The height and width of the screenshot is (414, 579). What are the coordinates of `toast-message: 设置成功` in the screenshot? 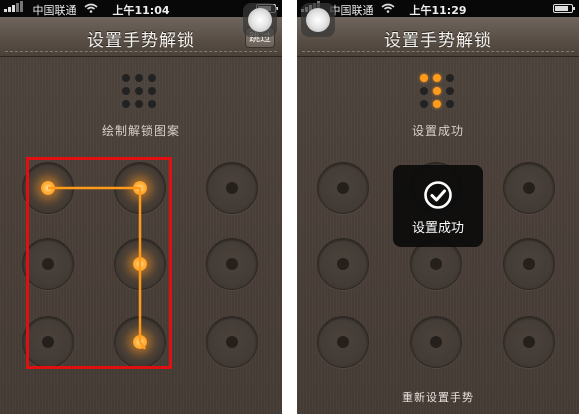 It's located at (437, 228).